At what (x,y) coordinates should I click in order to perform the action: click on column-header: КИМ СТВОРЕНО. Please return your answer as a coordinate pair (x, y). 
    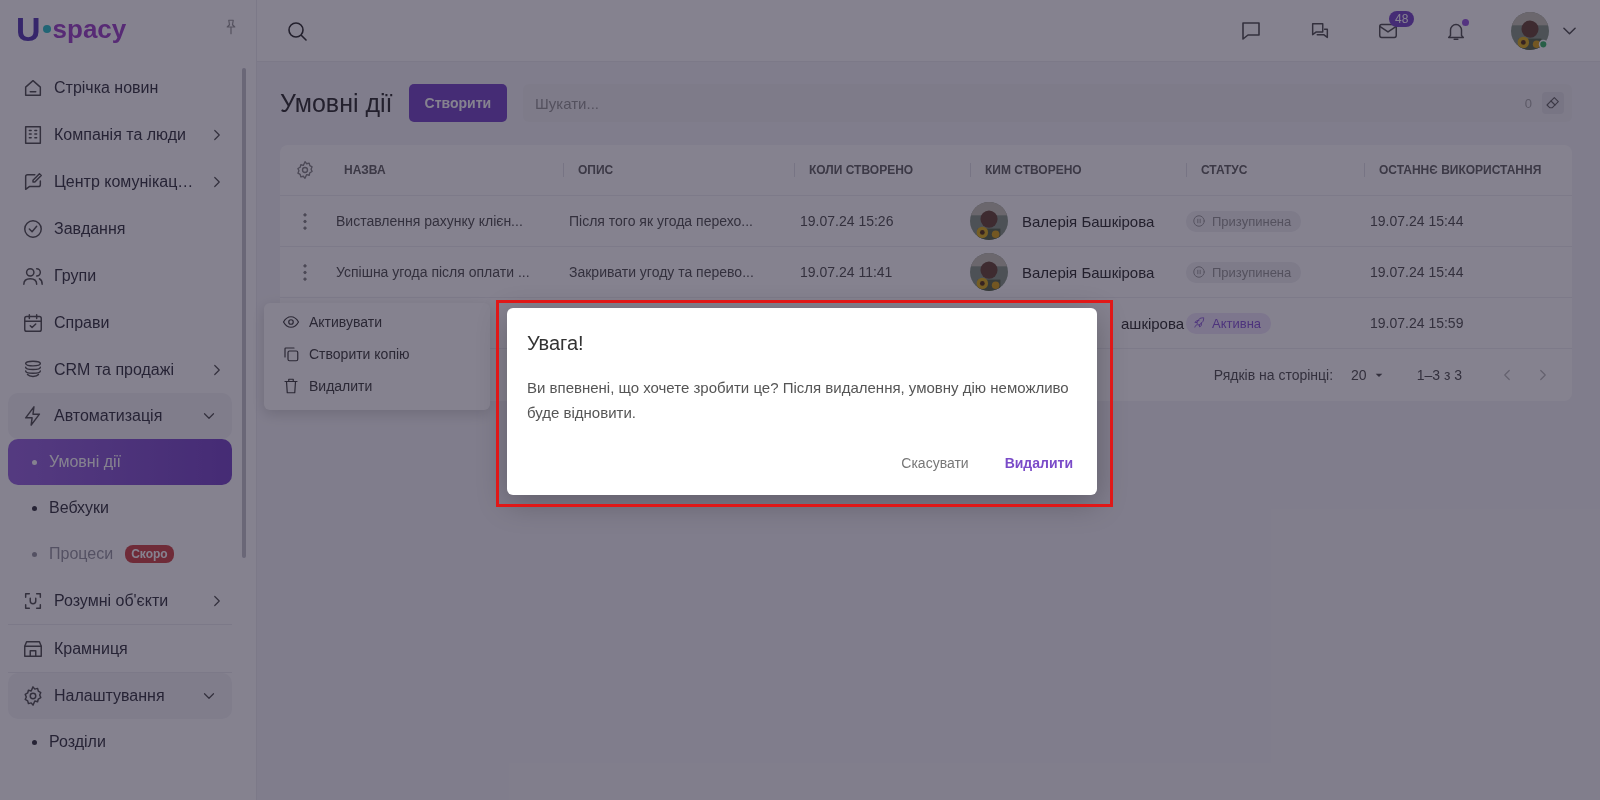
    Looking at the image, I should click on (1078, 170).